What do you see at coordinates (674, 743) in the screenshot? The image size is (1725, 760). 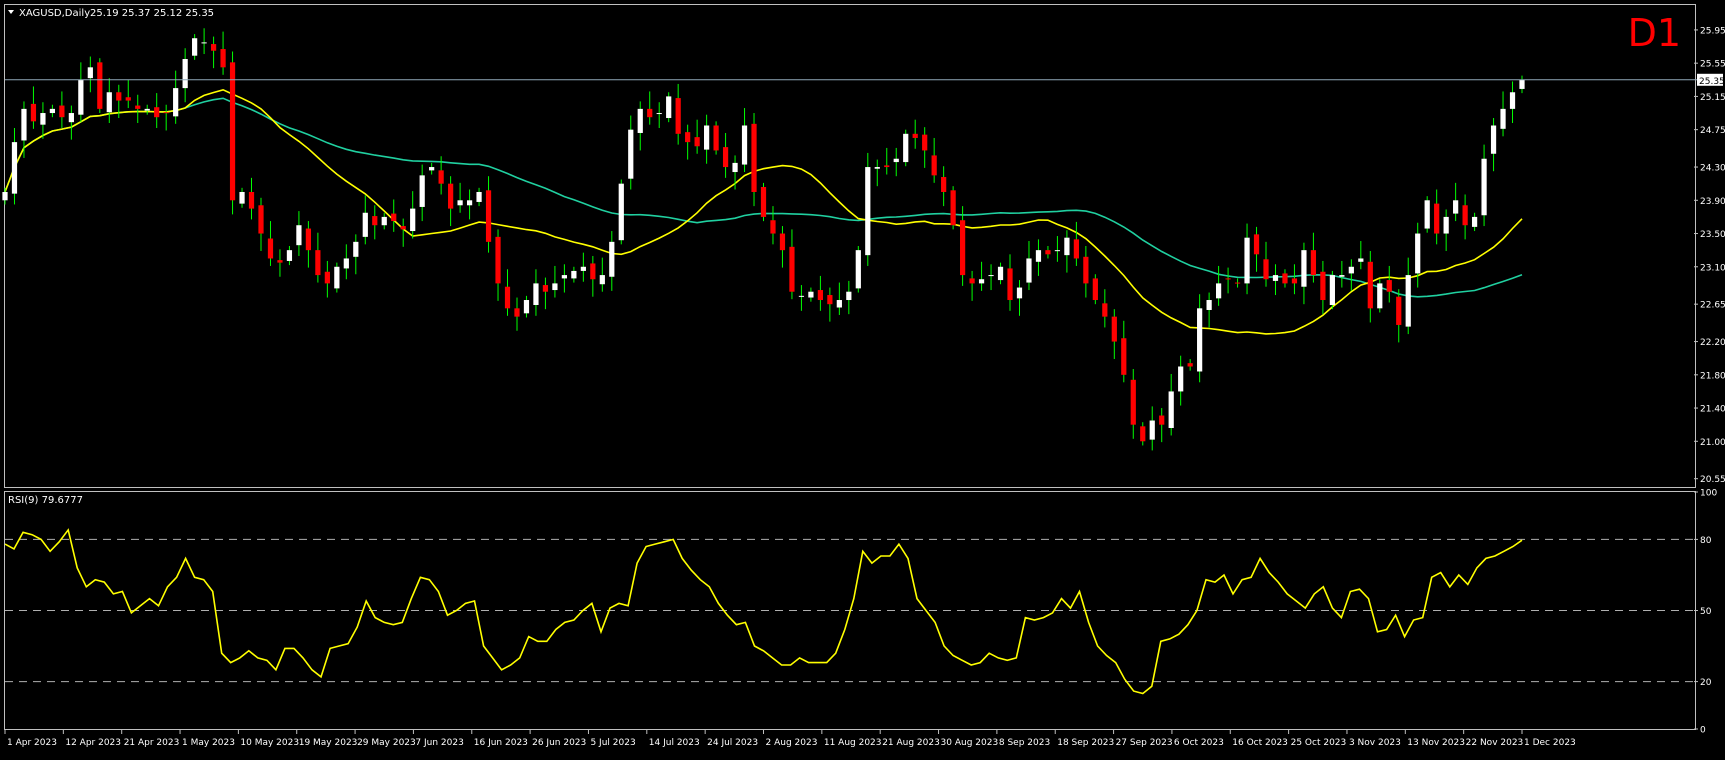 I see `date-tick-label: 14 Jul 2023` at bounding box center [674, 743].